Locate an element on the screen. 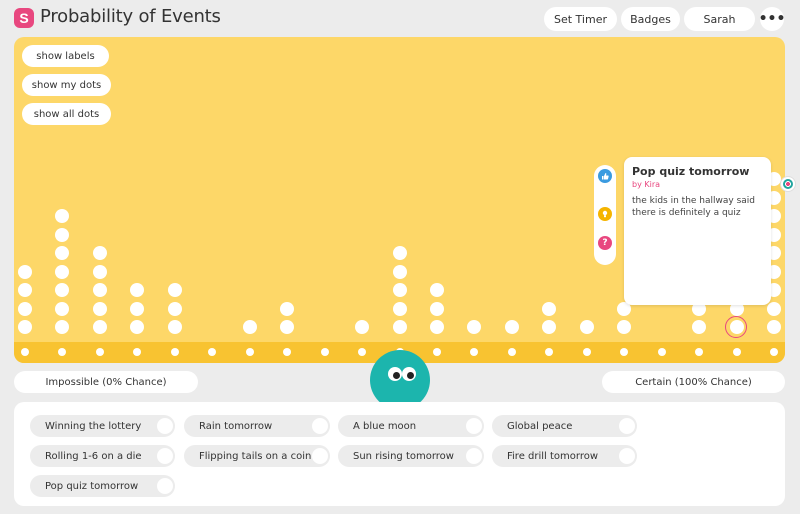 This screenshot has width=800, height=514. impossible-label: Impossible (0% Chance) is located at coordinates (106, 382).